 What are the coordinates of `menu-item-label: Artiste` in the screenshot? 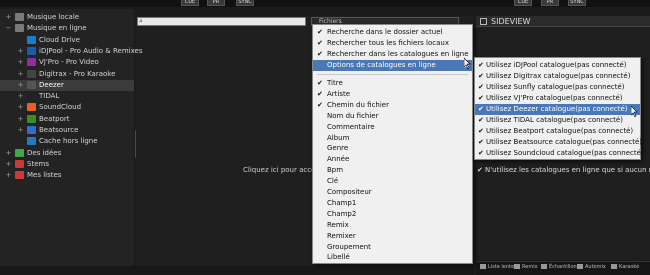 It's located at (339, 93).